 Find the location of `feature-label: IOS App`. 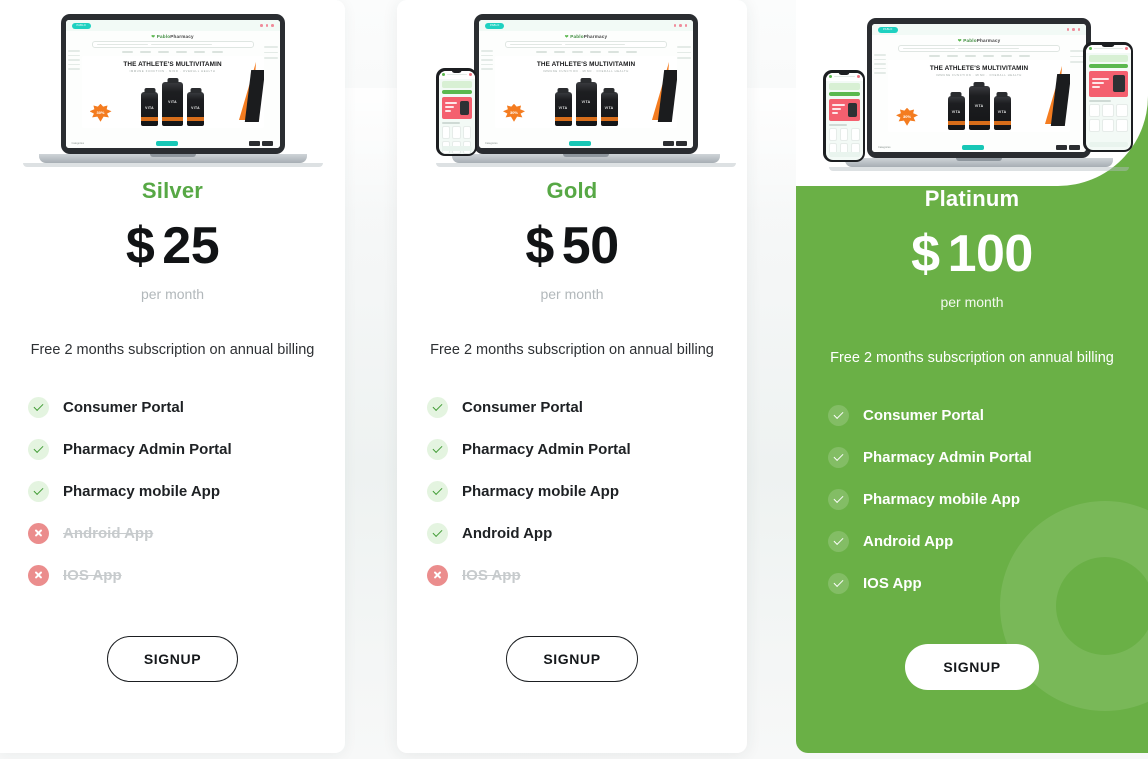

feature-label: IOS App is located at coordinates (491, 575).